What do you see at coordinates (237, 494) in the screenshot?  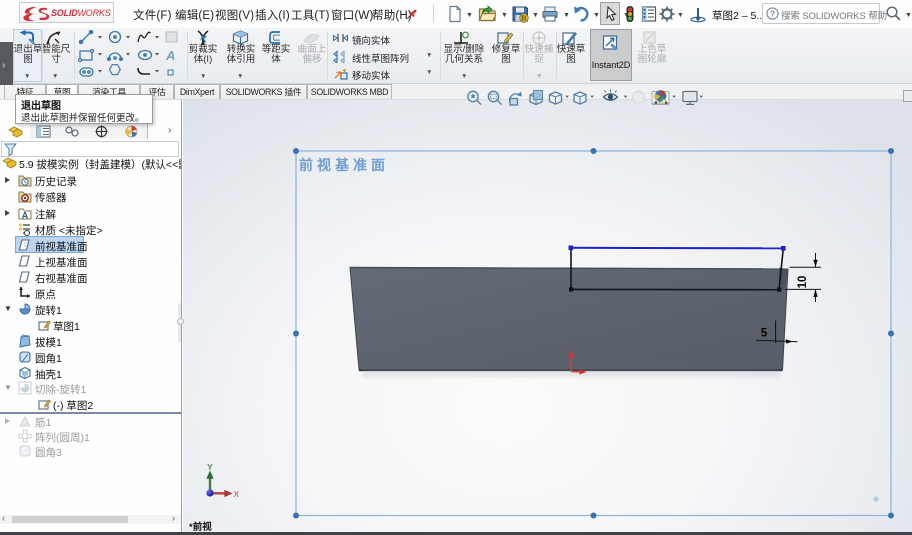 I see `svg-text: X` at bounding box center [237, 494].